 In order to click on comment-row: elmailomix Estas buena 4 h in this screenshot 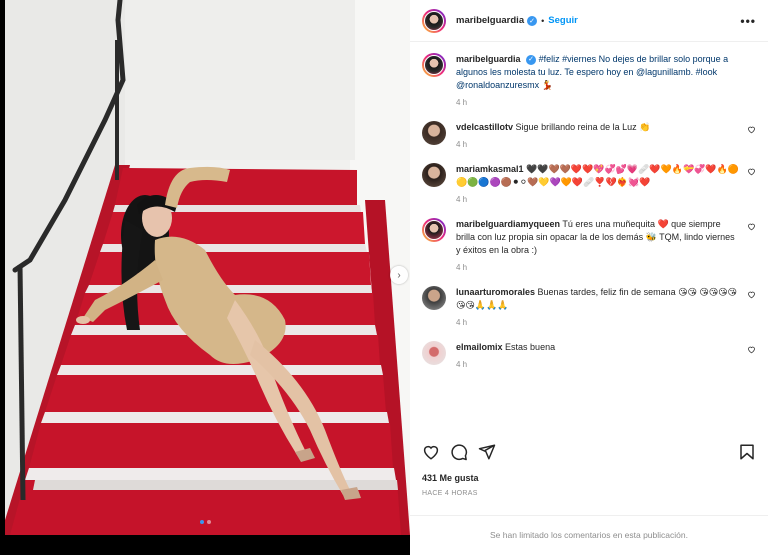, I will do `click(589, 356)`.